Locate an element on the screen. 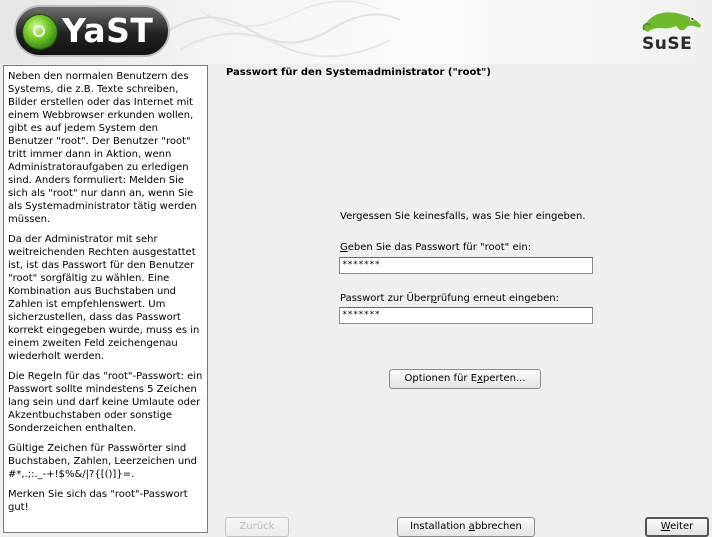 The width and height of the screenshot is (712, 537). yast-header: YaST SuSE is located at coordinates (356, 32).